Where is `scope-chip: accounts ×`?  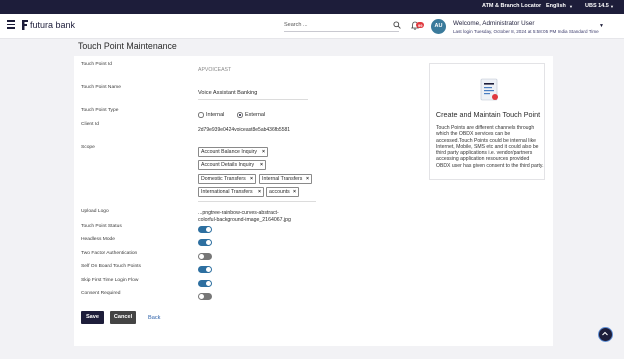
scope-chip: accounts × is located at coordinates (282, 192).